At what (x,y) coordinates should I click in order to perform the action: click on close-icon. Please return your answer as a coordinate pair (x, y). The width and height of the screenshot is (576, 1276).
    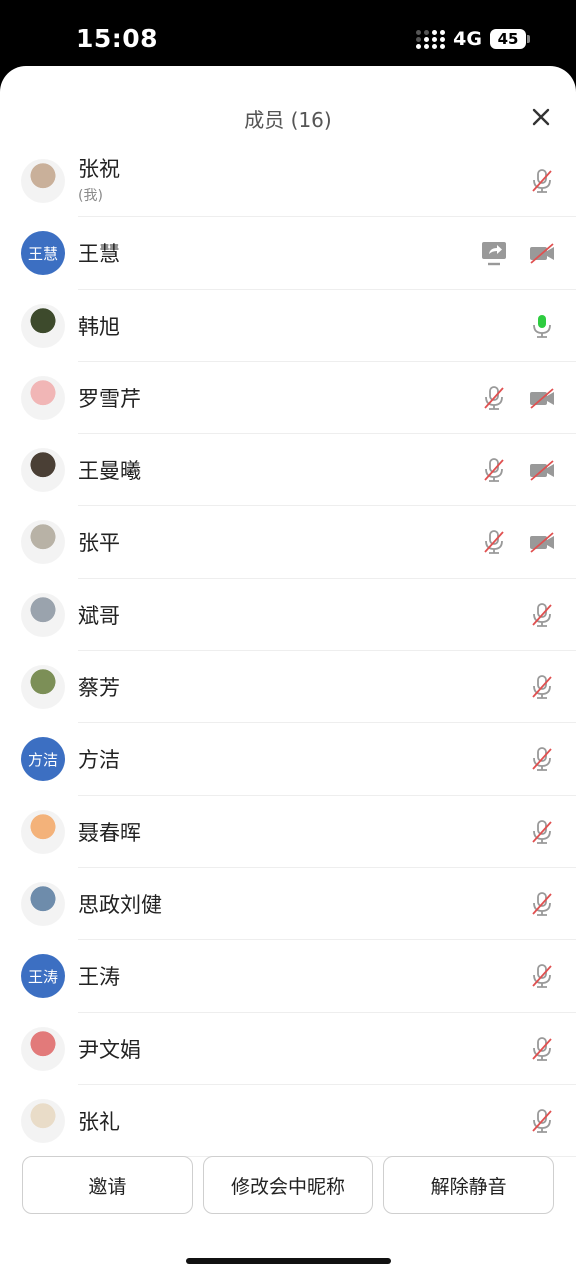
    Looking at the image, I should click on (541, 117).